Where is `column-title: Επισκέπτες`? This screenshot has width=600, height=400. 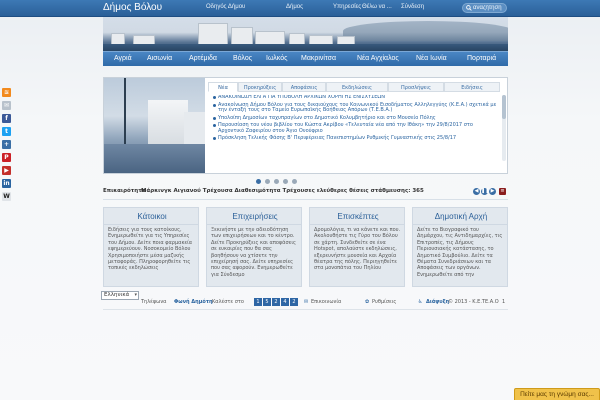 column-title: Επισκέπτες is located at coordinates (357, 216).